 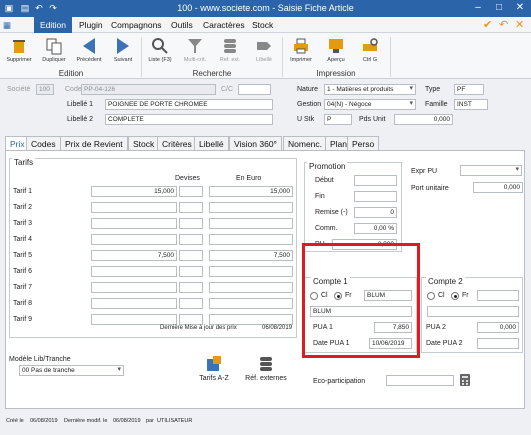 I want to click on pdsunit-field: 0,000, so click(x=423, y=119).